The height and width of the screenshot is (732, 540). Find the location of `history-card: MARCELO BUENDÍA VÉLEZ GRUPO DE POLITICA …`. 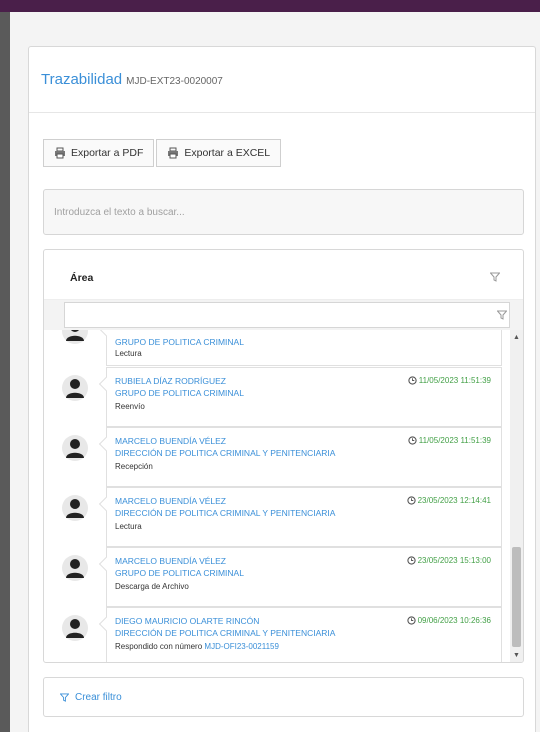

history-card: MARCELO BUENDÍA VÉLEZ GRUPO DE POLITICA … is located at coordinates (300, 577).